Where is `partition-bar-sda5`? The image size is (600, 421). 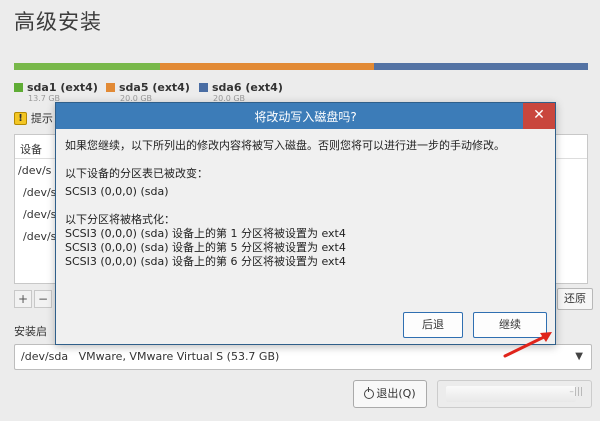
partition-bar-sda5 is located at coordinates (267, 66).